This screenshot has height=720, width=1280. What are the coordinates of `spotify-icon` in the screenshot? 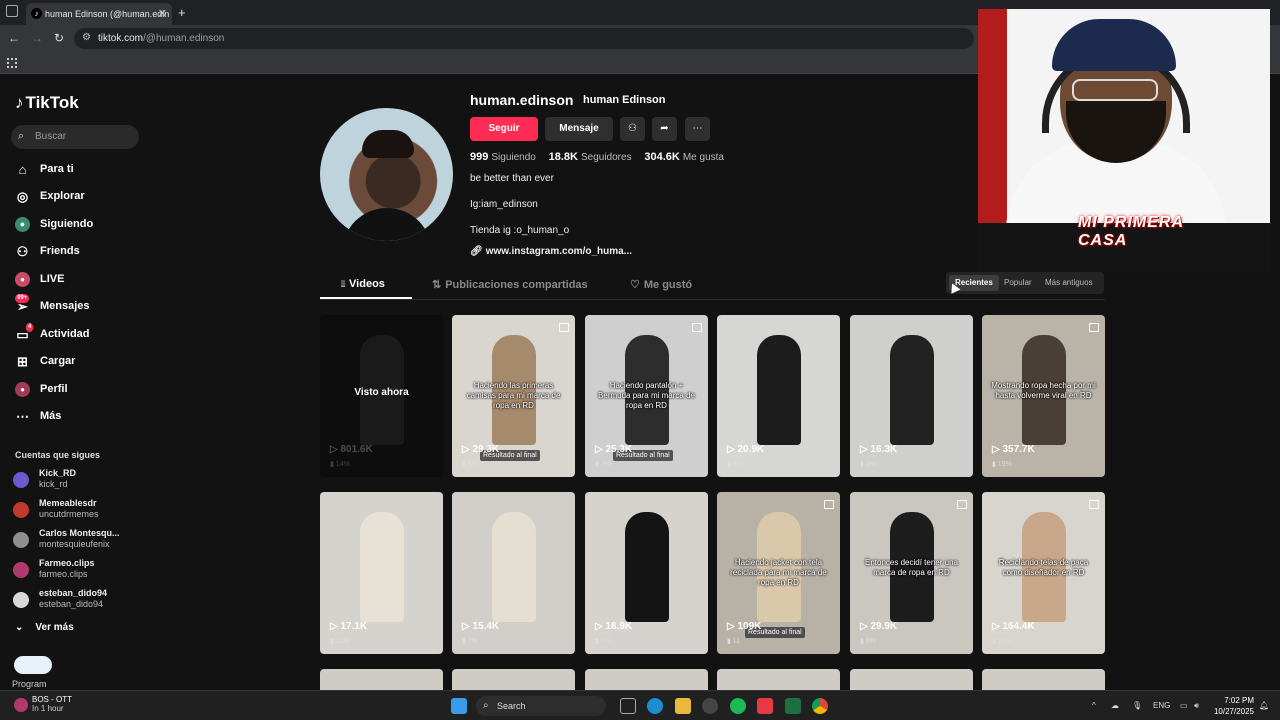 It's located at (738, 706).